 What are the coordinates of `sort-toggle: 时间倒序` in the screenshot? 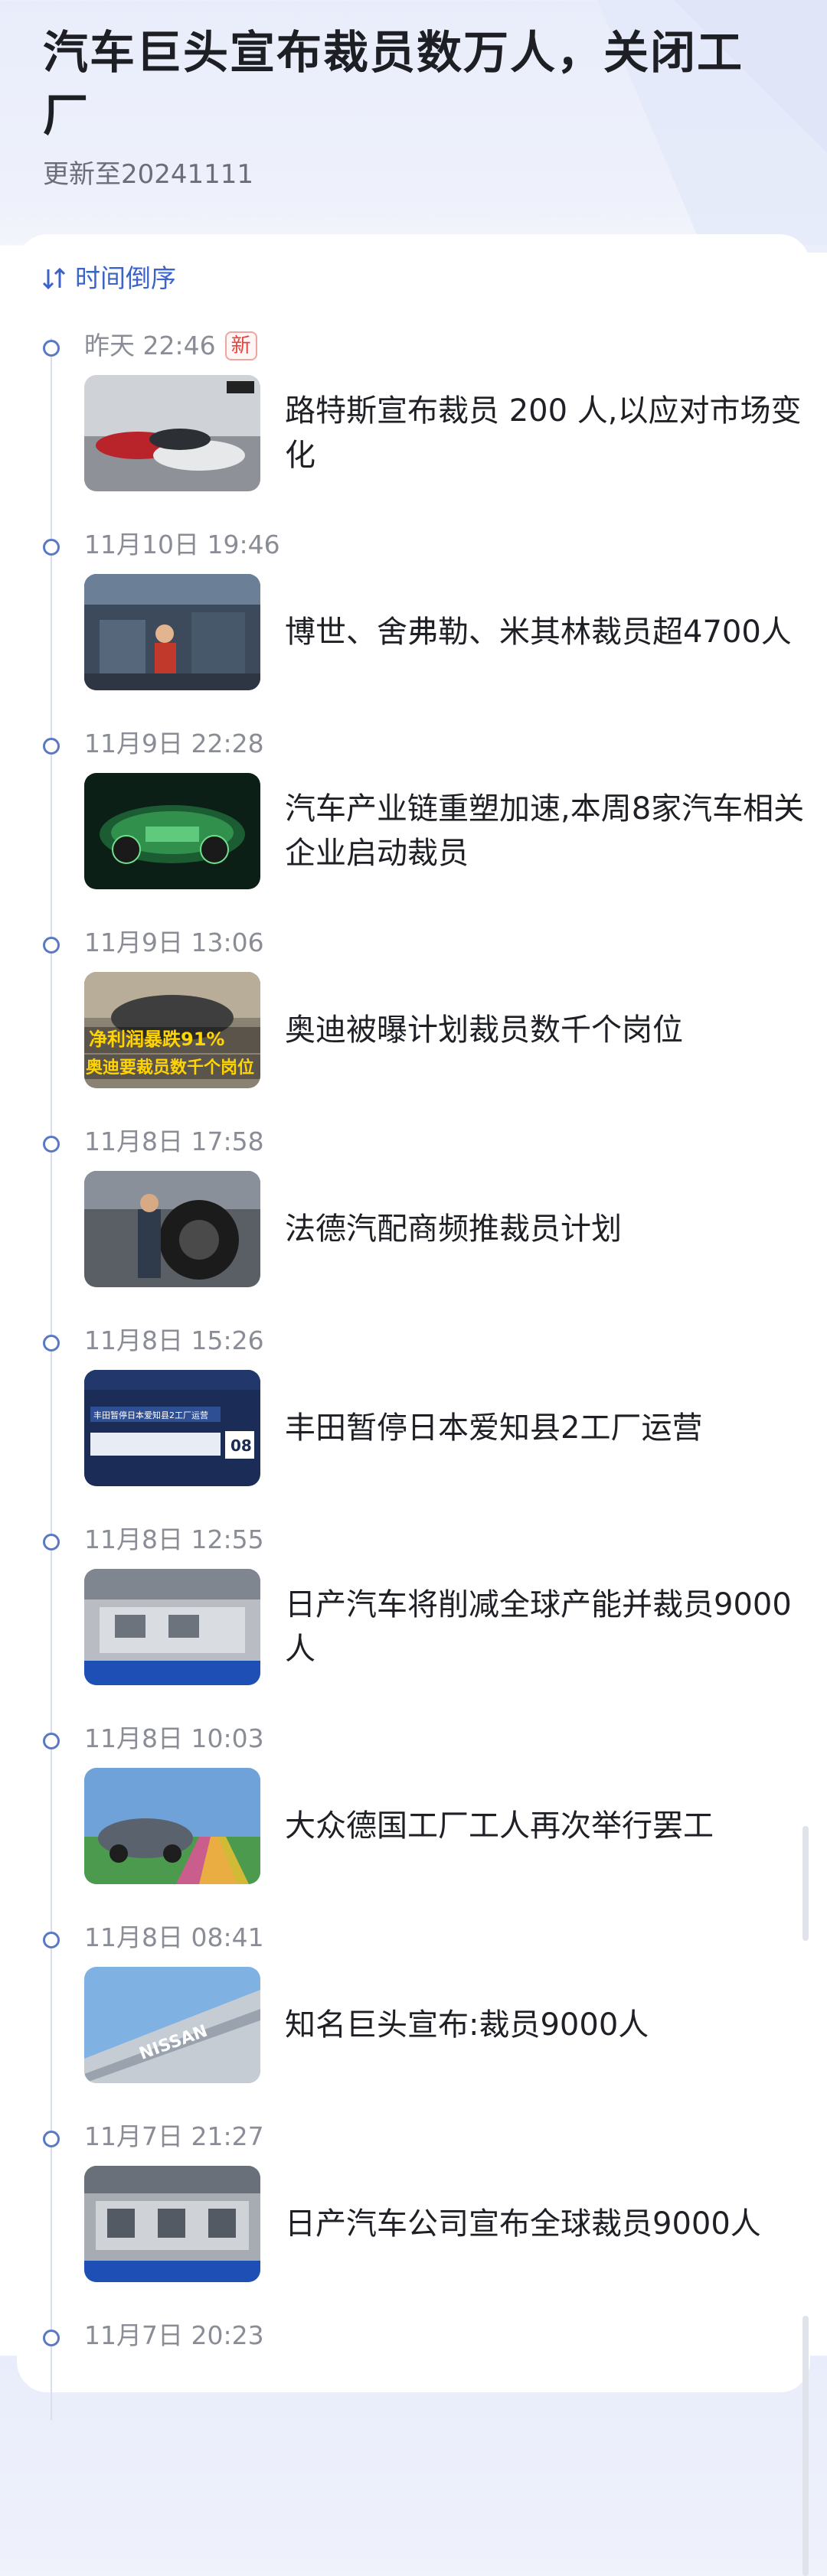 It's located at (108, 278).